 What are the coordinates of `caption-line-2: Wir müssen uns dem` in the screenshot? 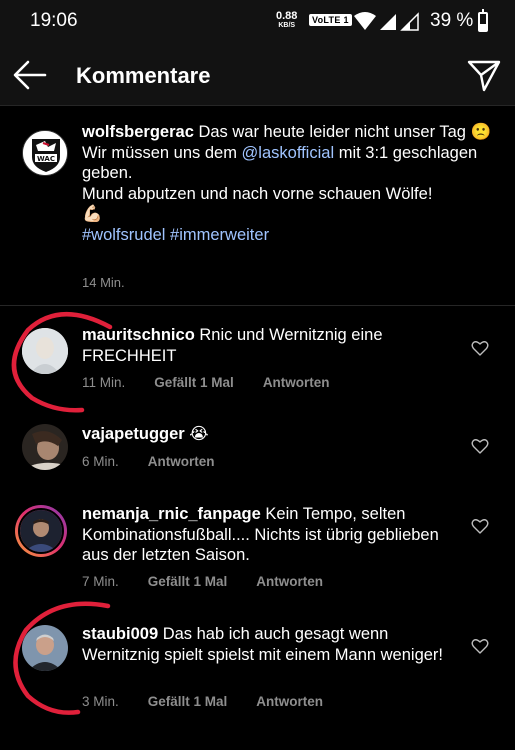 It's located at (162, 152).